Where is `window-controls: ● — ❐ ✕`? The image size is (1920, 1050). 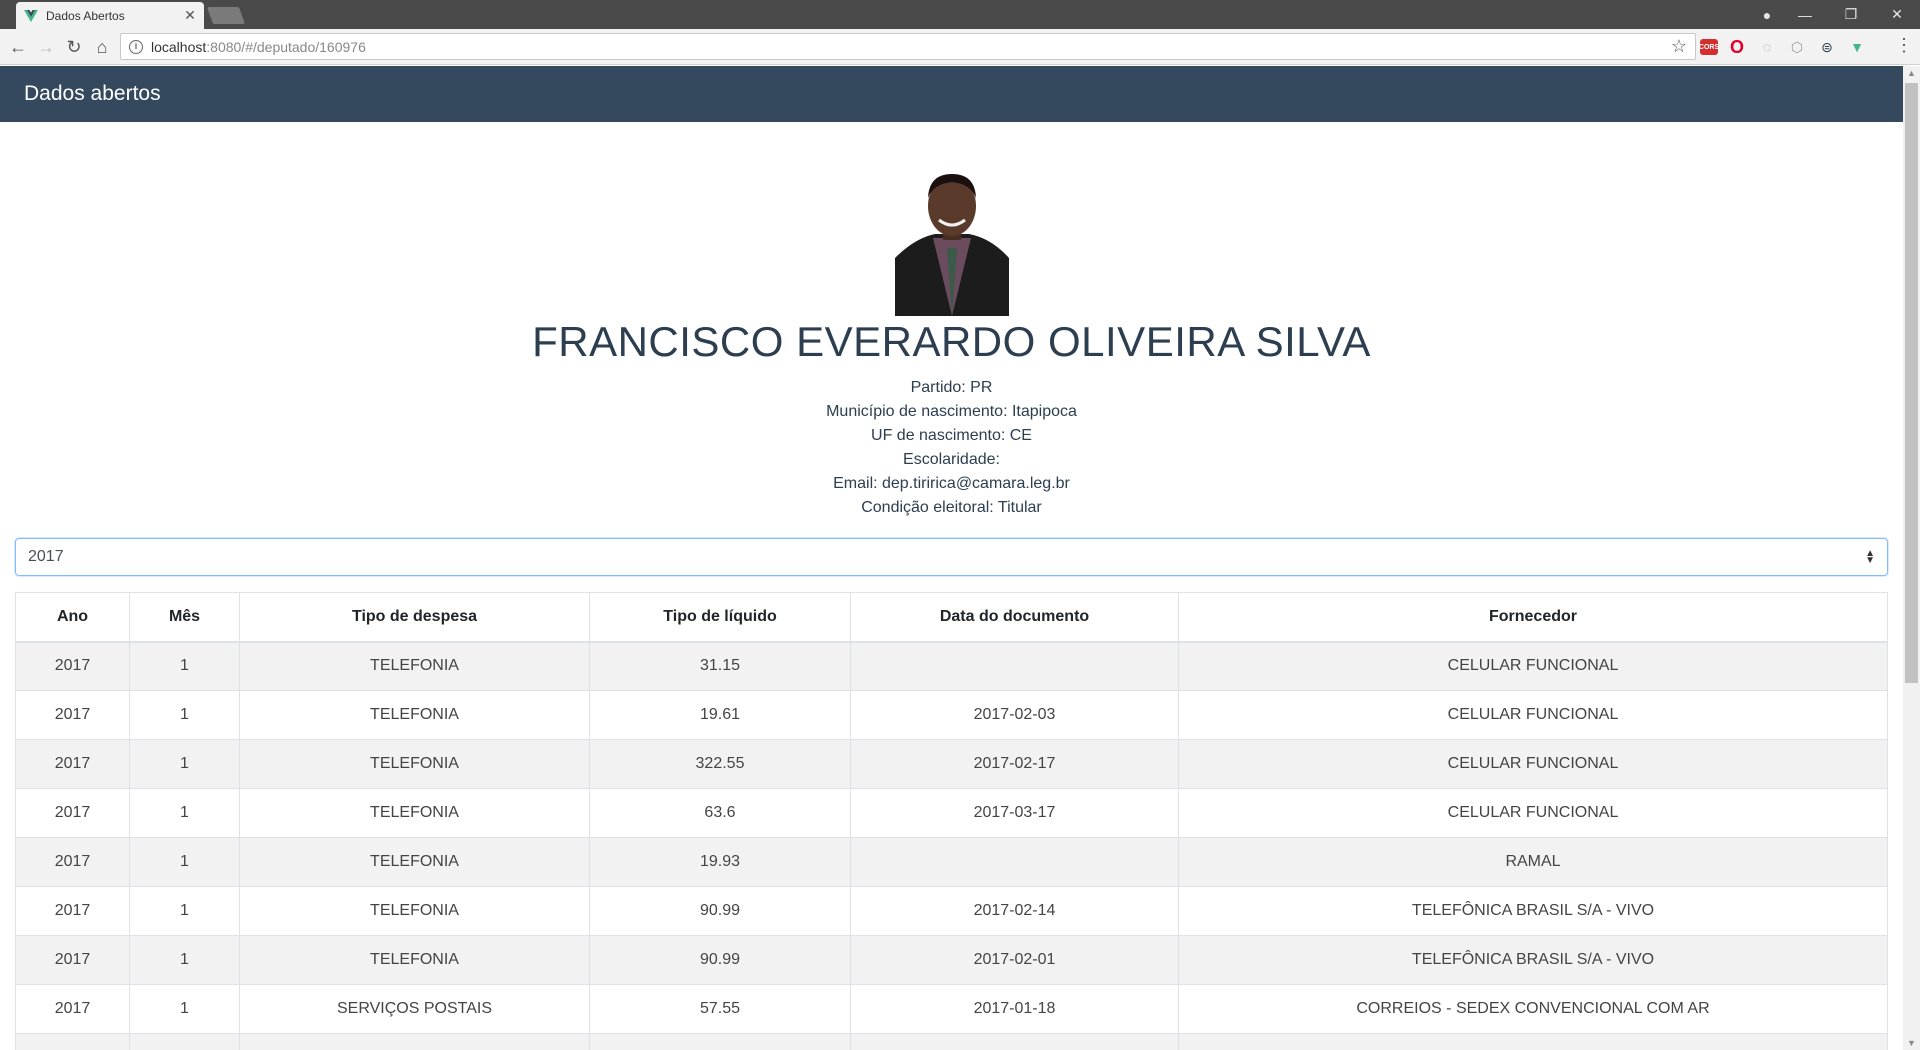
window-controls: ● — ❐ ✕ is located at coordinates (1836, 14).